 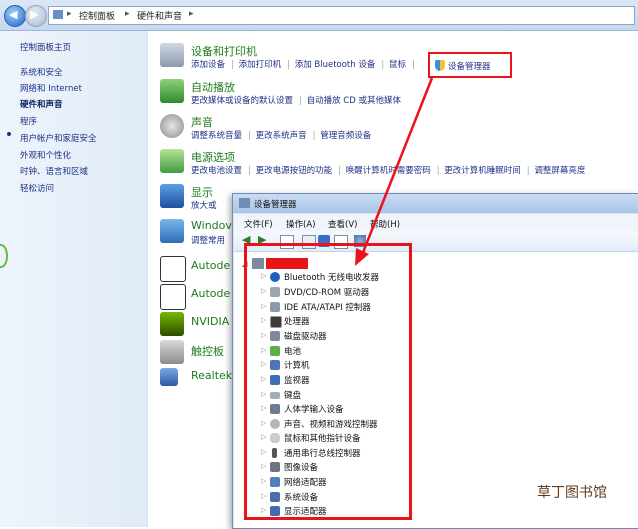 I want to click on watermark: 草丁图书馆, so click(x=572, y=493).